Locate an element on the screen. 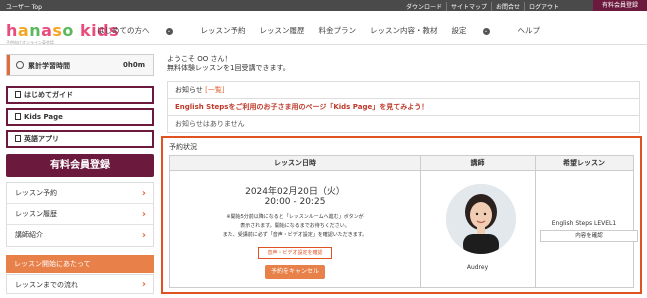 Image resolution: width=647 pixels, height=298 pixels. reservation-title: 予約状況 is located at coordinates (183, 147).